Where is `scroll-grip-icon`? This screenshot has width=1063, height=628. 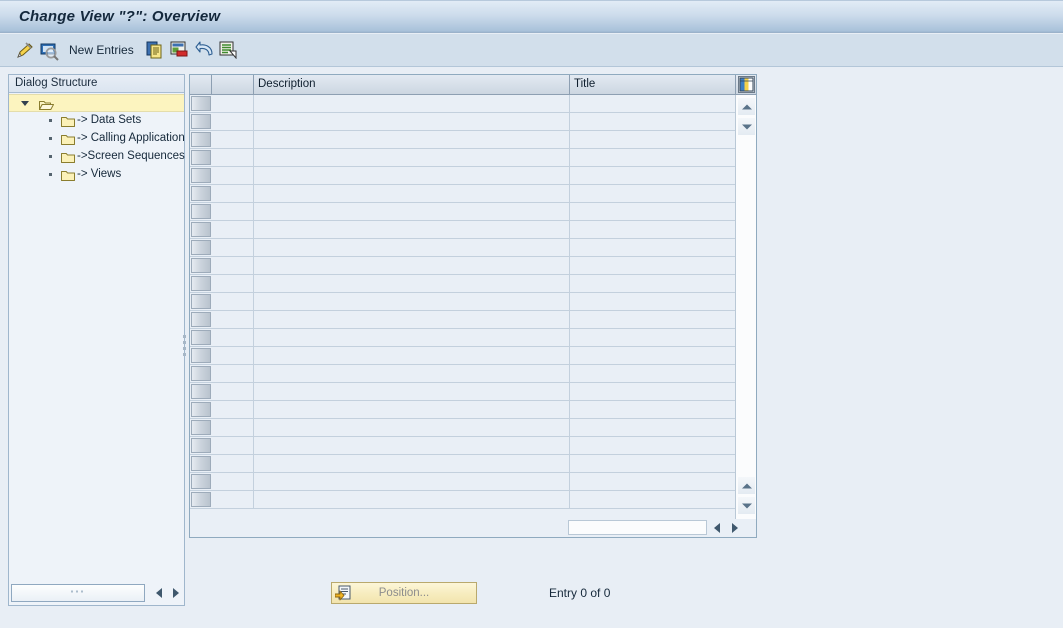
scroll-grip-icon is located at coordinates (78, 593).